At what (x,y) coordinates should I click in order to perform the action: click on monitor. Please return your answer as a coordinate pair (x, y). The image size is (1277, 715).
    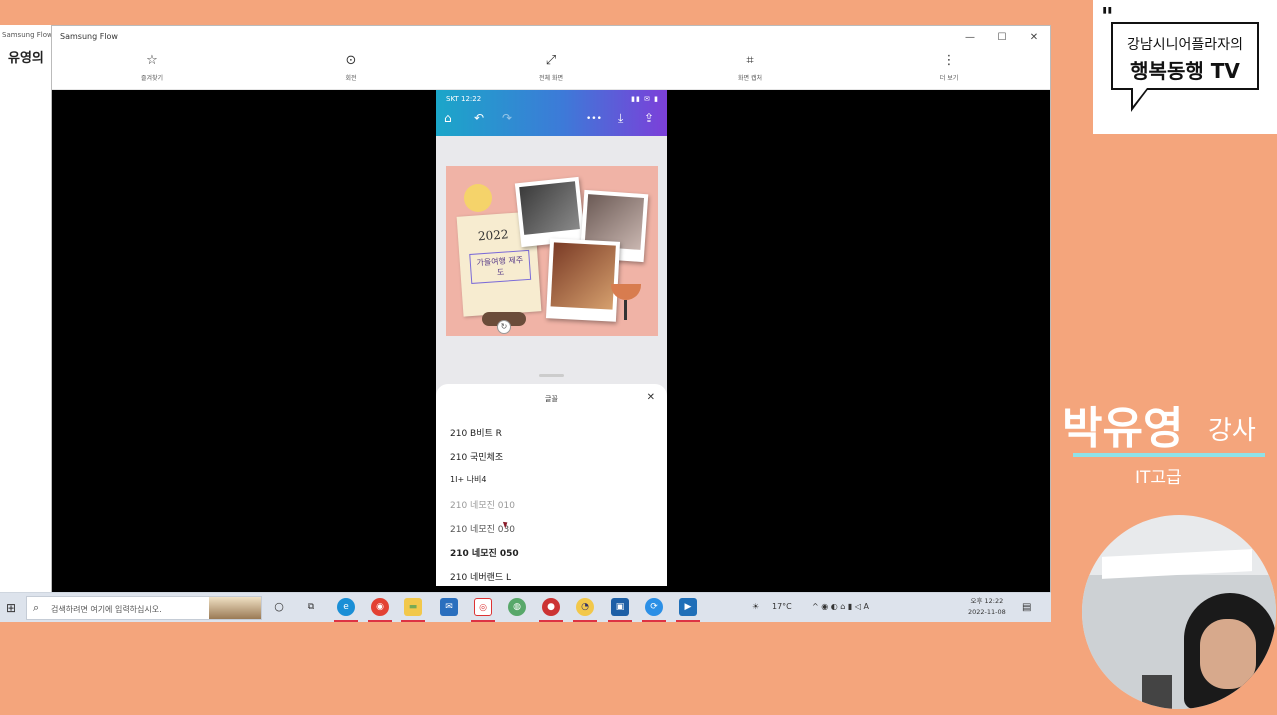
    Looking at the image, I should click on (1157, 692).